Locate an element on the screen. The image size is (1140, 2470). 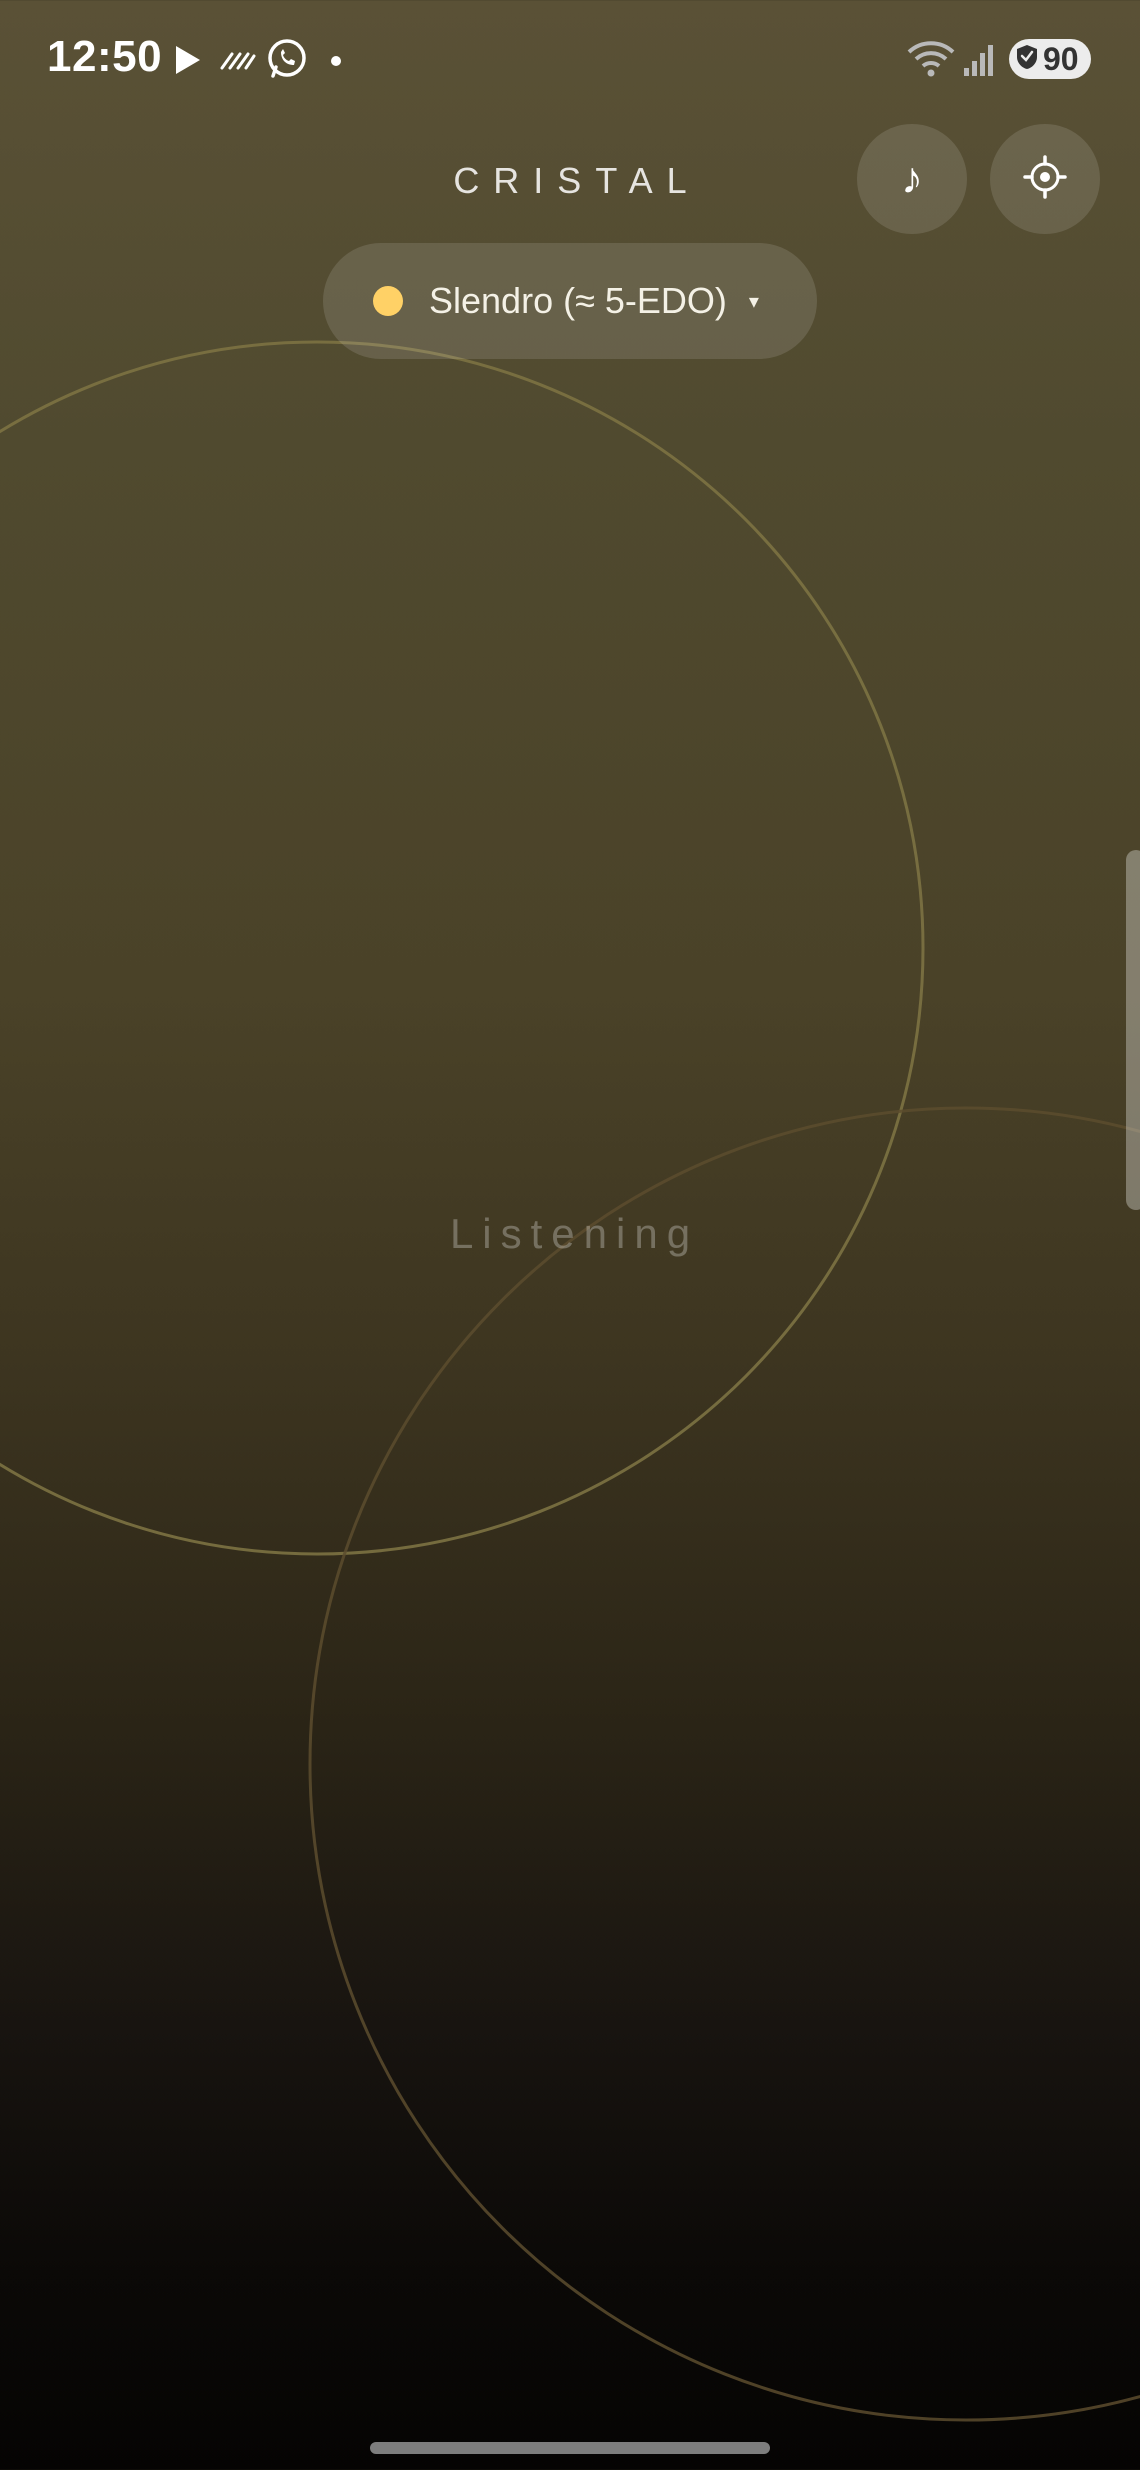
scale-color-dot is located at coordinates (388, 301).